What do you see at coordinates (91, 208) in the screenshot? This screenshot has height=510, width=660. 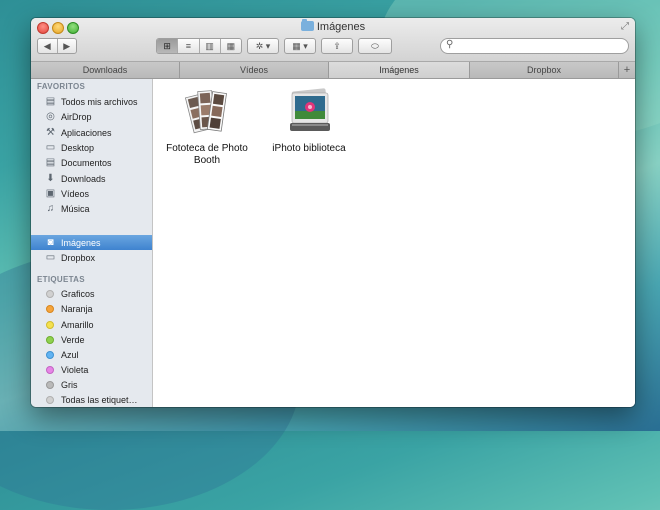 I see `sidebar-item-music: ♫ Música` at bounding box center [91, 208].